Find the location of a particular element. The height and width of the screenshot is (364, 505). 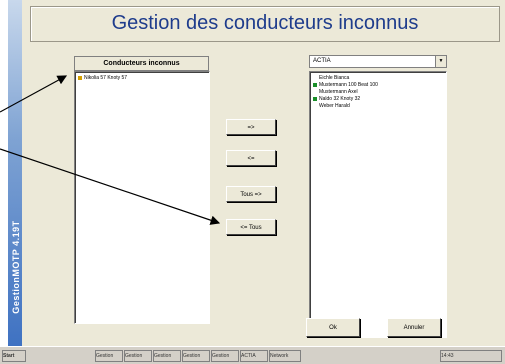

start-button: Start is located at coordinates (14, 356).